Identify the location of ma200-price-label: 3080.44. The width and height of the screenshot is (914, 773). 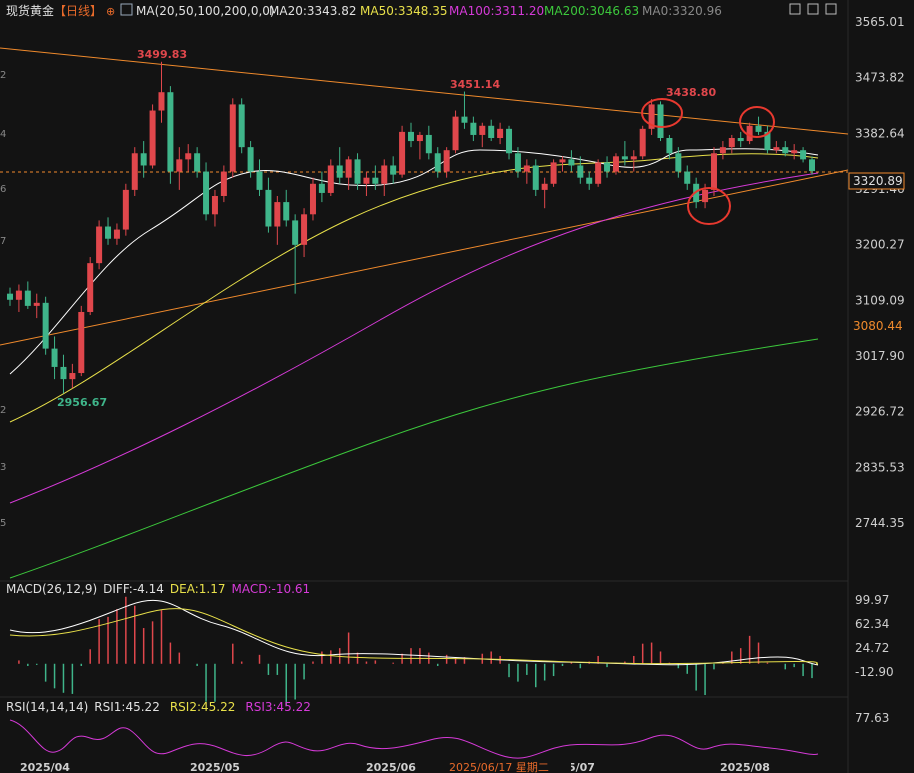
(878, 326).